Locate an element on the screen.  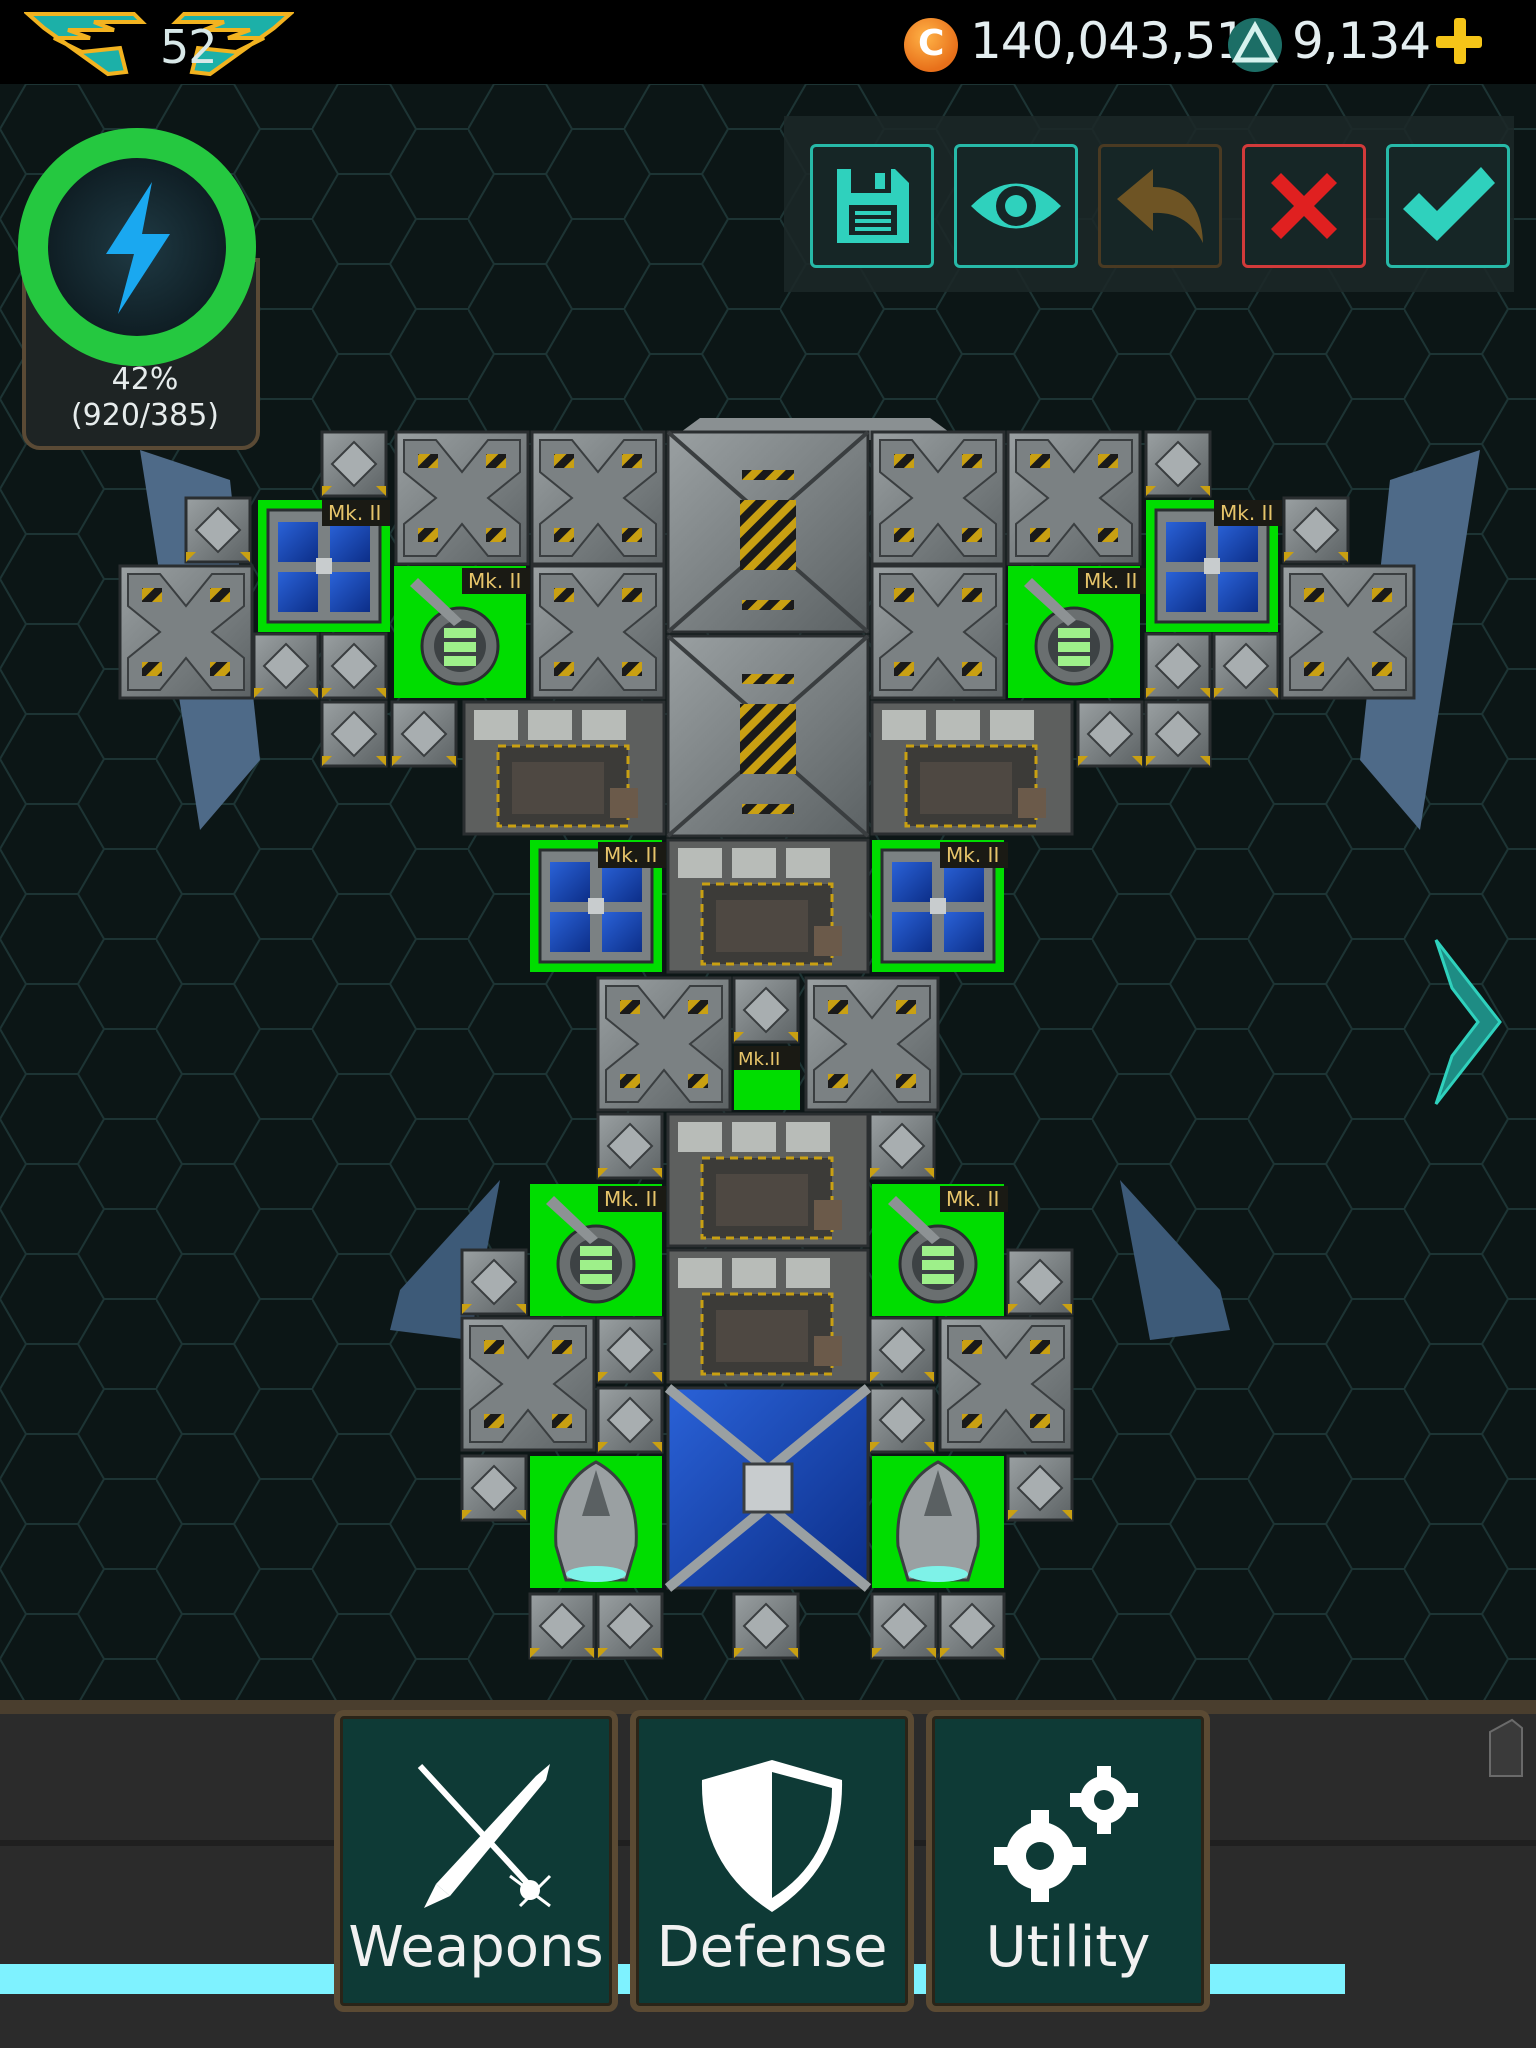
cancel-icon is located at coordinates (1304, 206).